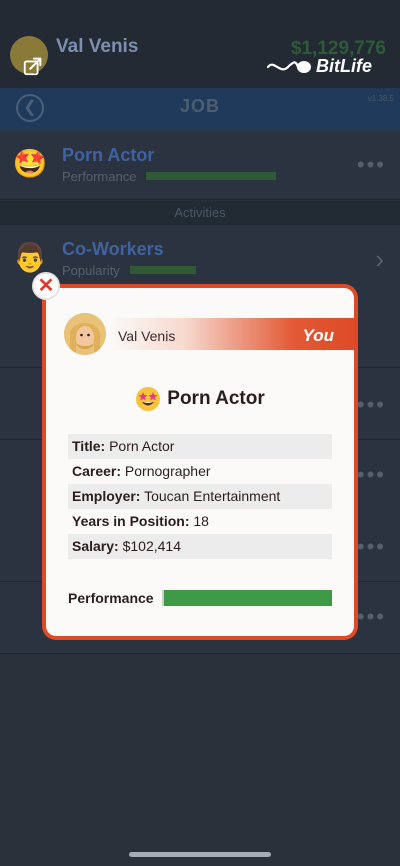 The height and width of the screenshot is (866, 400). I want to click on detail-row-title: Title: Porn Actor, so click(200, 446).